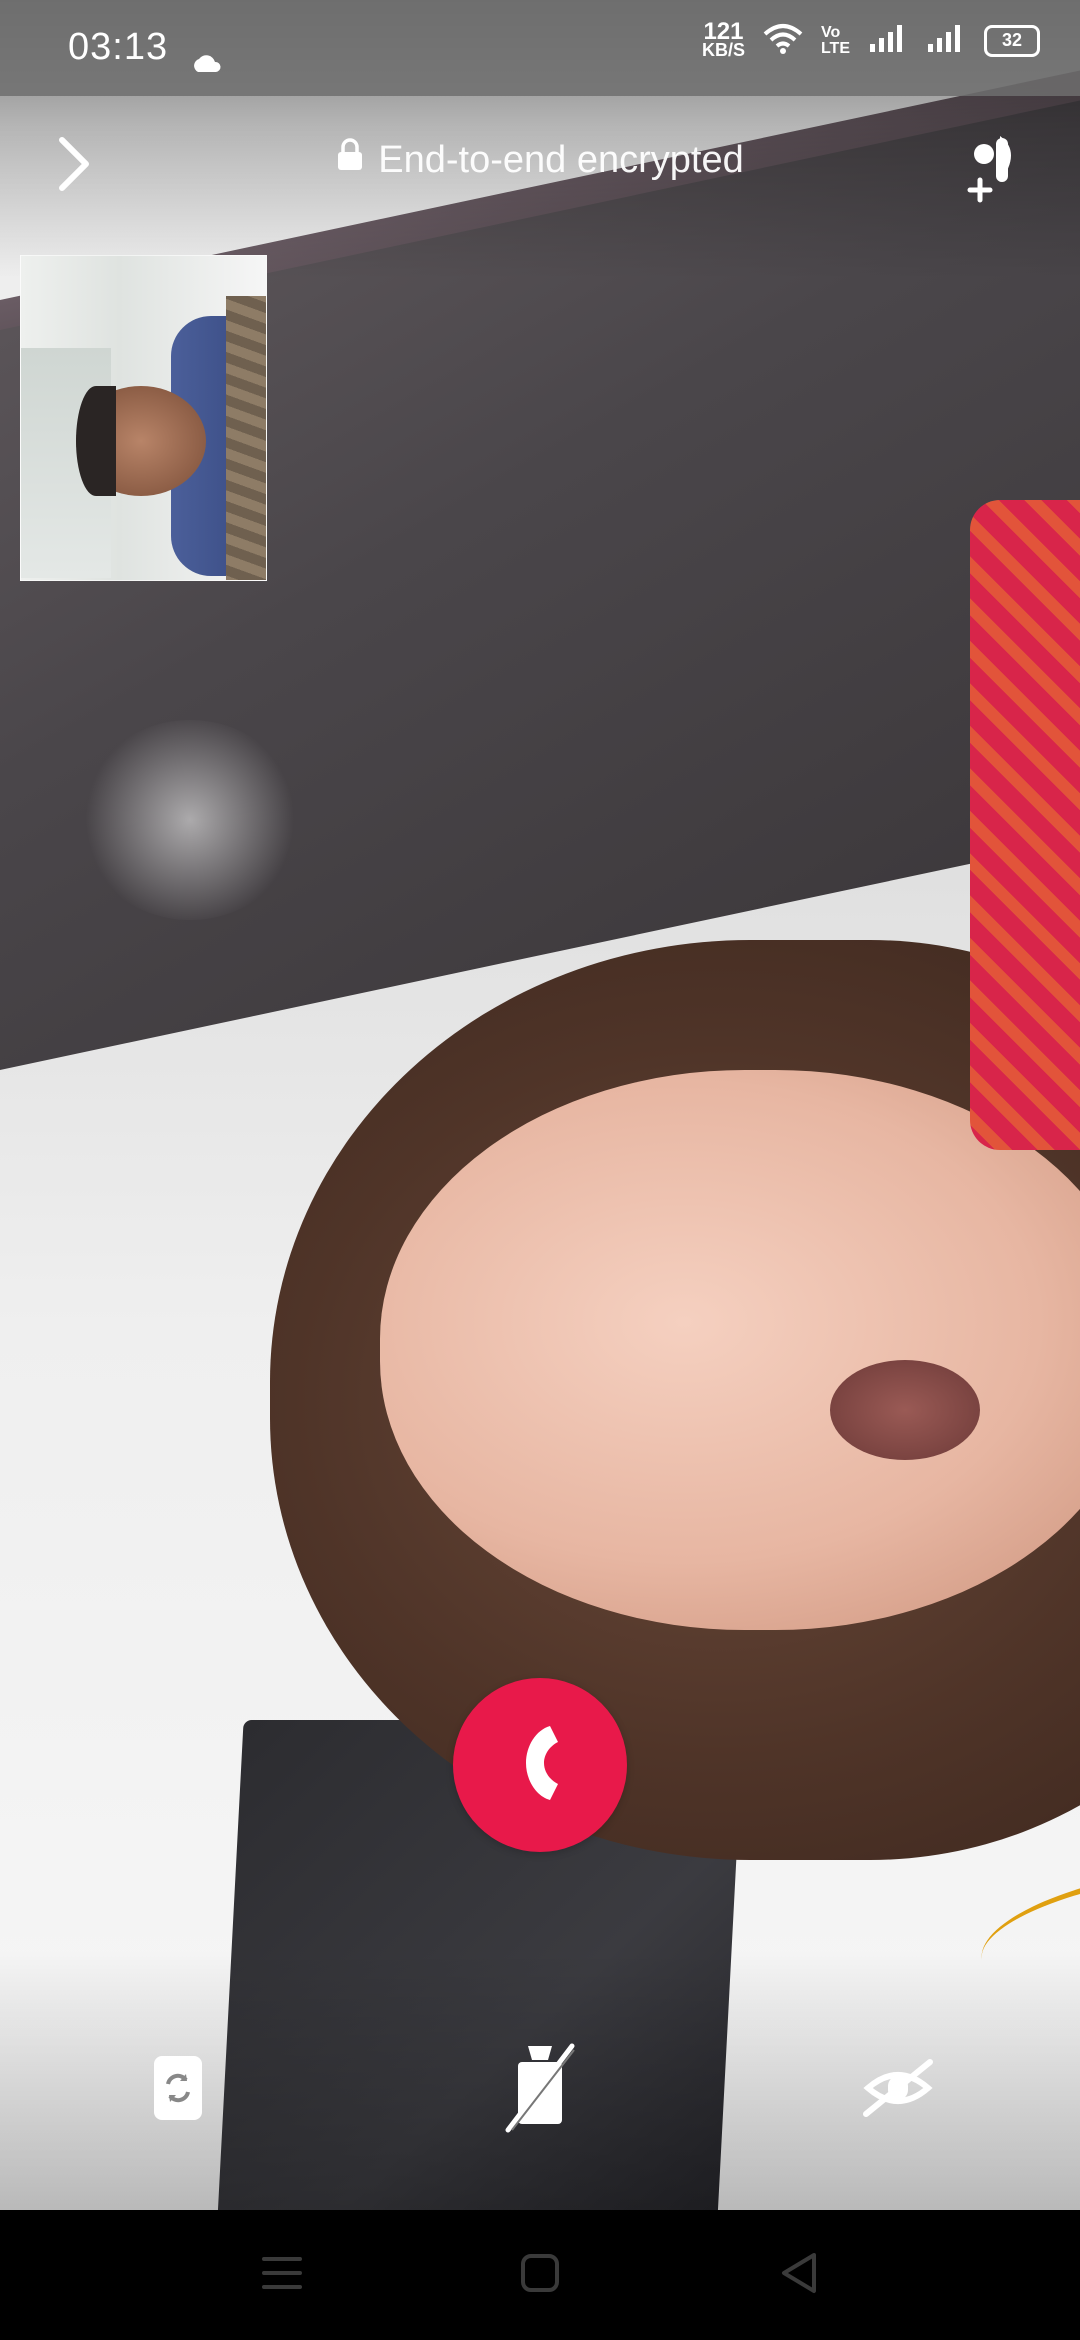  I want to click on end-call-button, so click(540, 1765).